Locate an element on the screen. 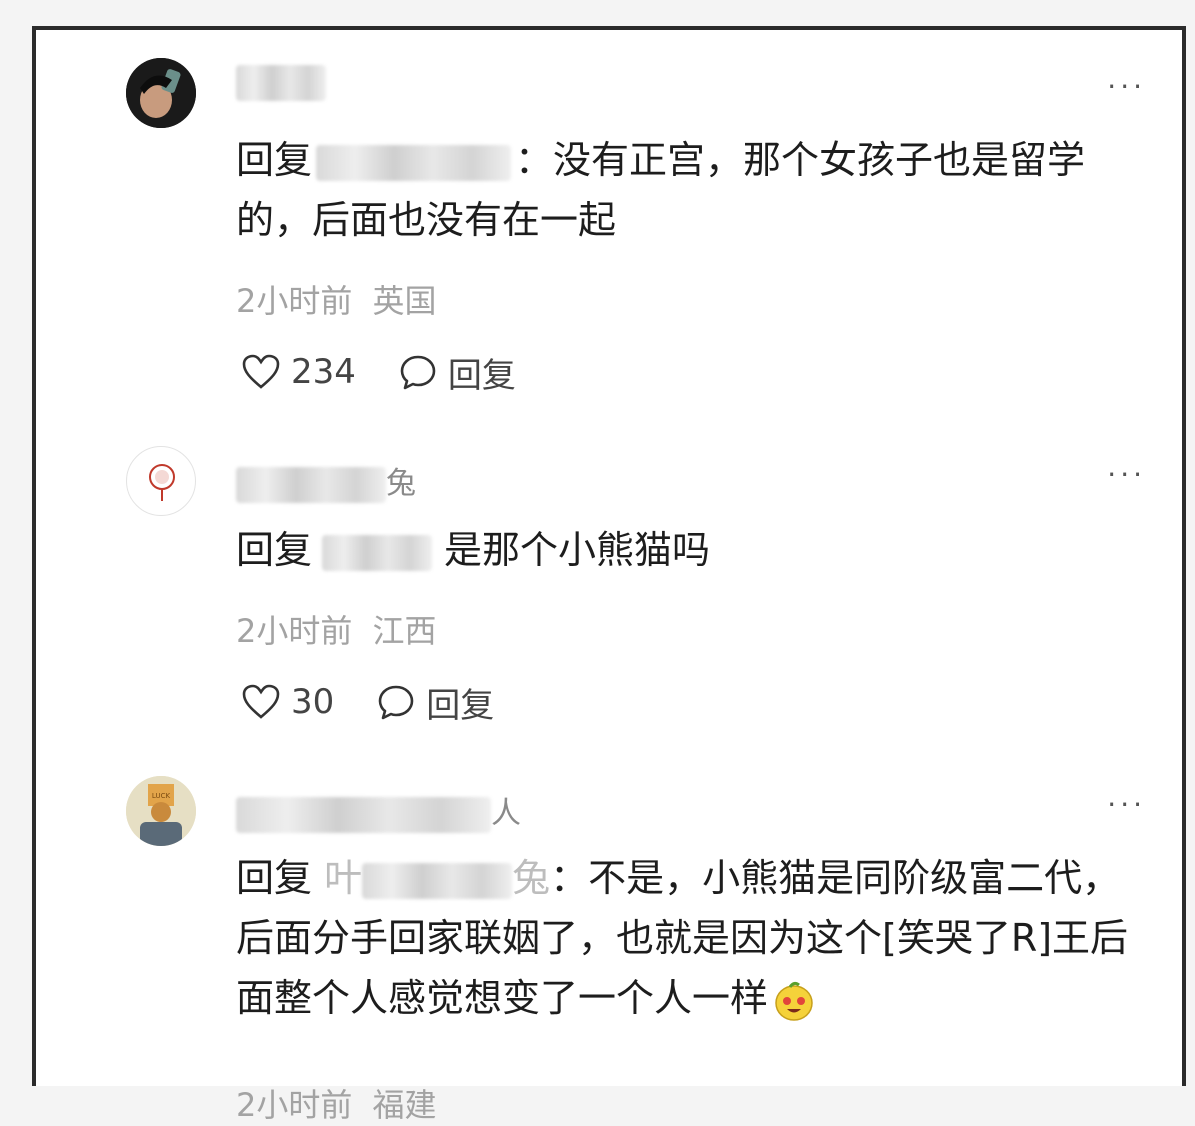 The width and height of the screenshot is (1195, 1126). like-button: 234 is located at coordinates (298, 372).